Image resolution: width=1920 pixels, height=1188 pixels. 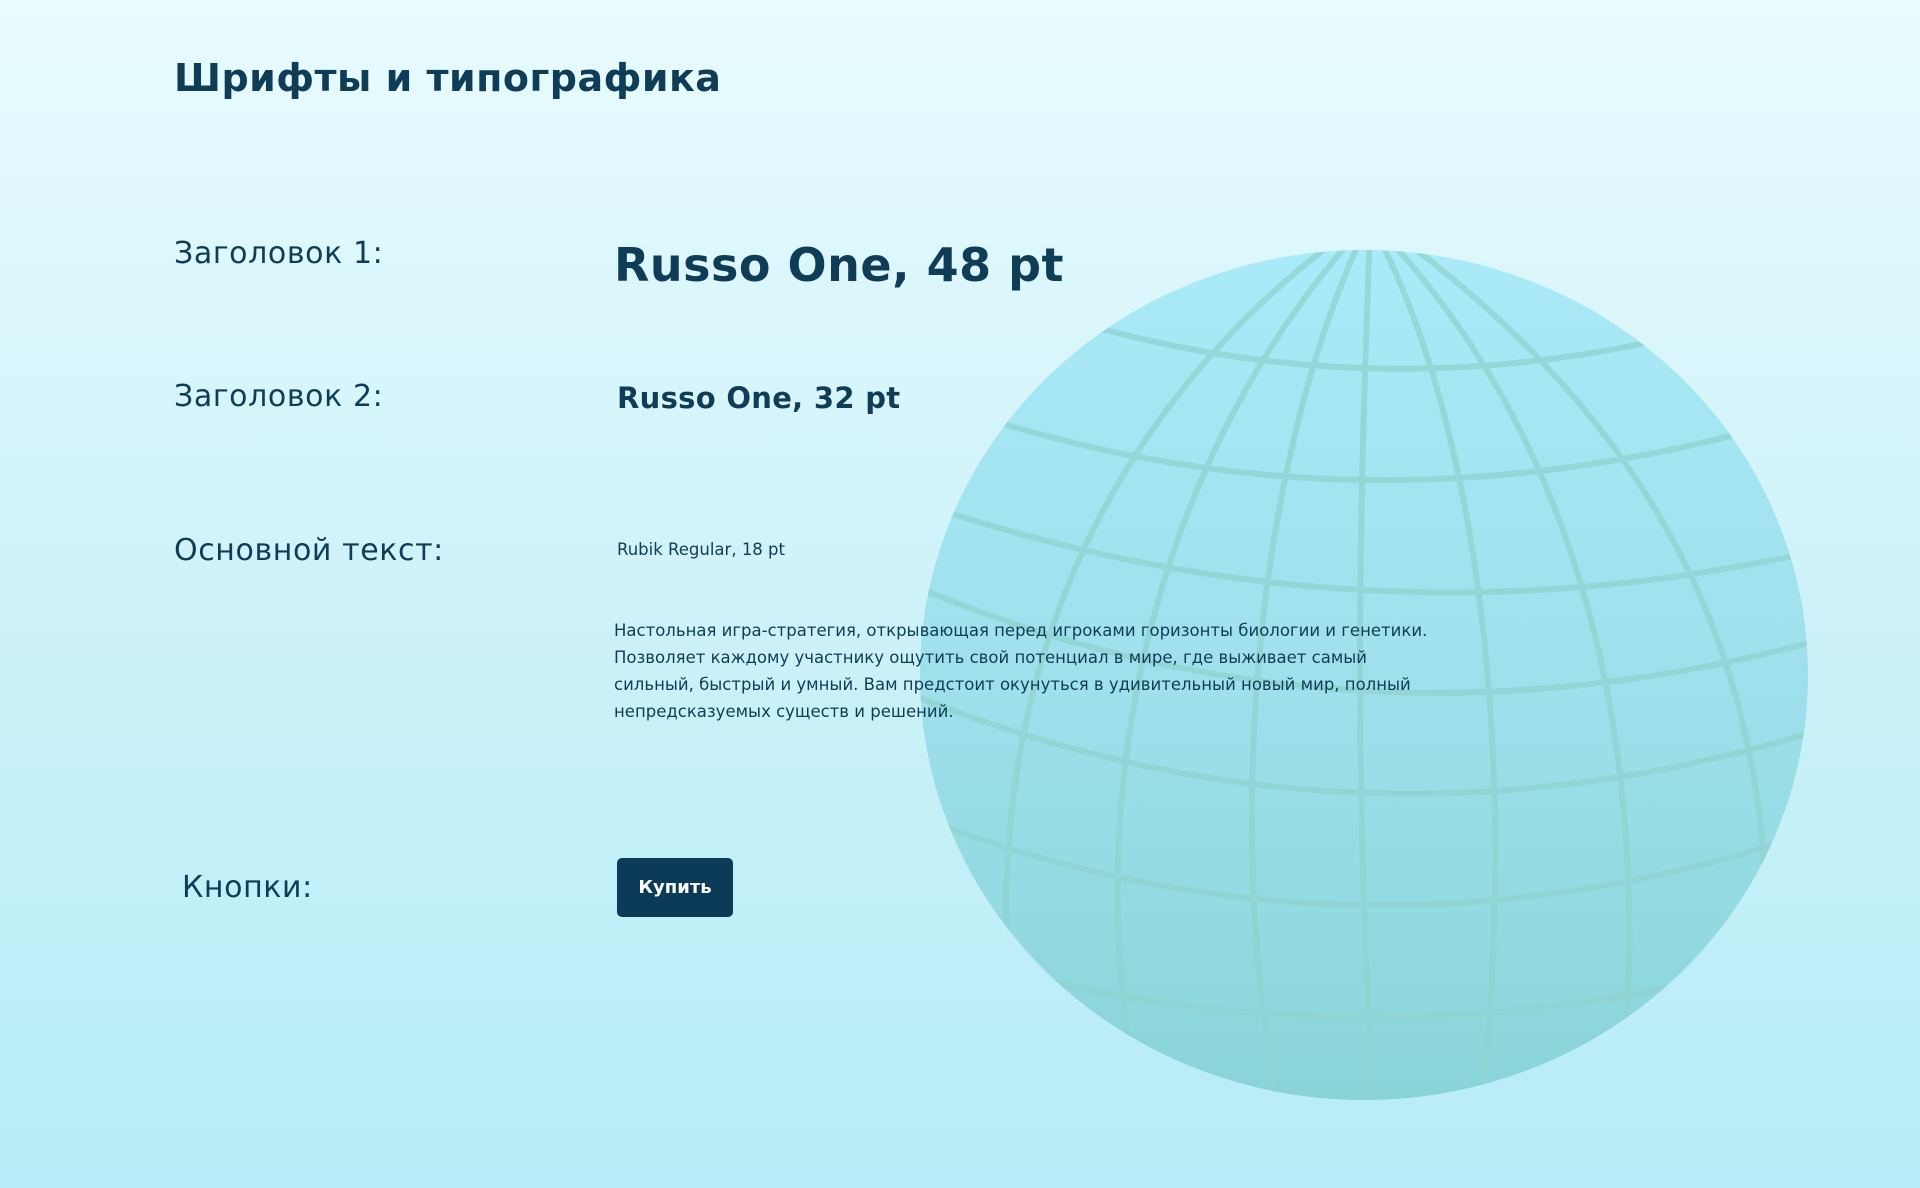 What do you see at coordinates (701, 549) in the screenshot?
I see `body-text-sample-label: Rubik Regular, 18 pt` at bounding box center [701, 549].